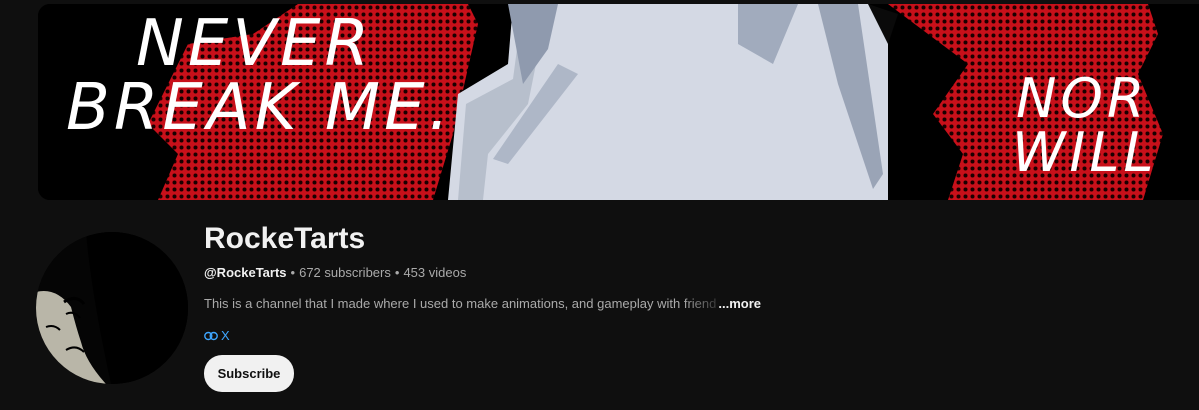 This screenshot has height=410, width=1199. I want to click on channel-avatar, so click(112, 308).